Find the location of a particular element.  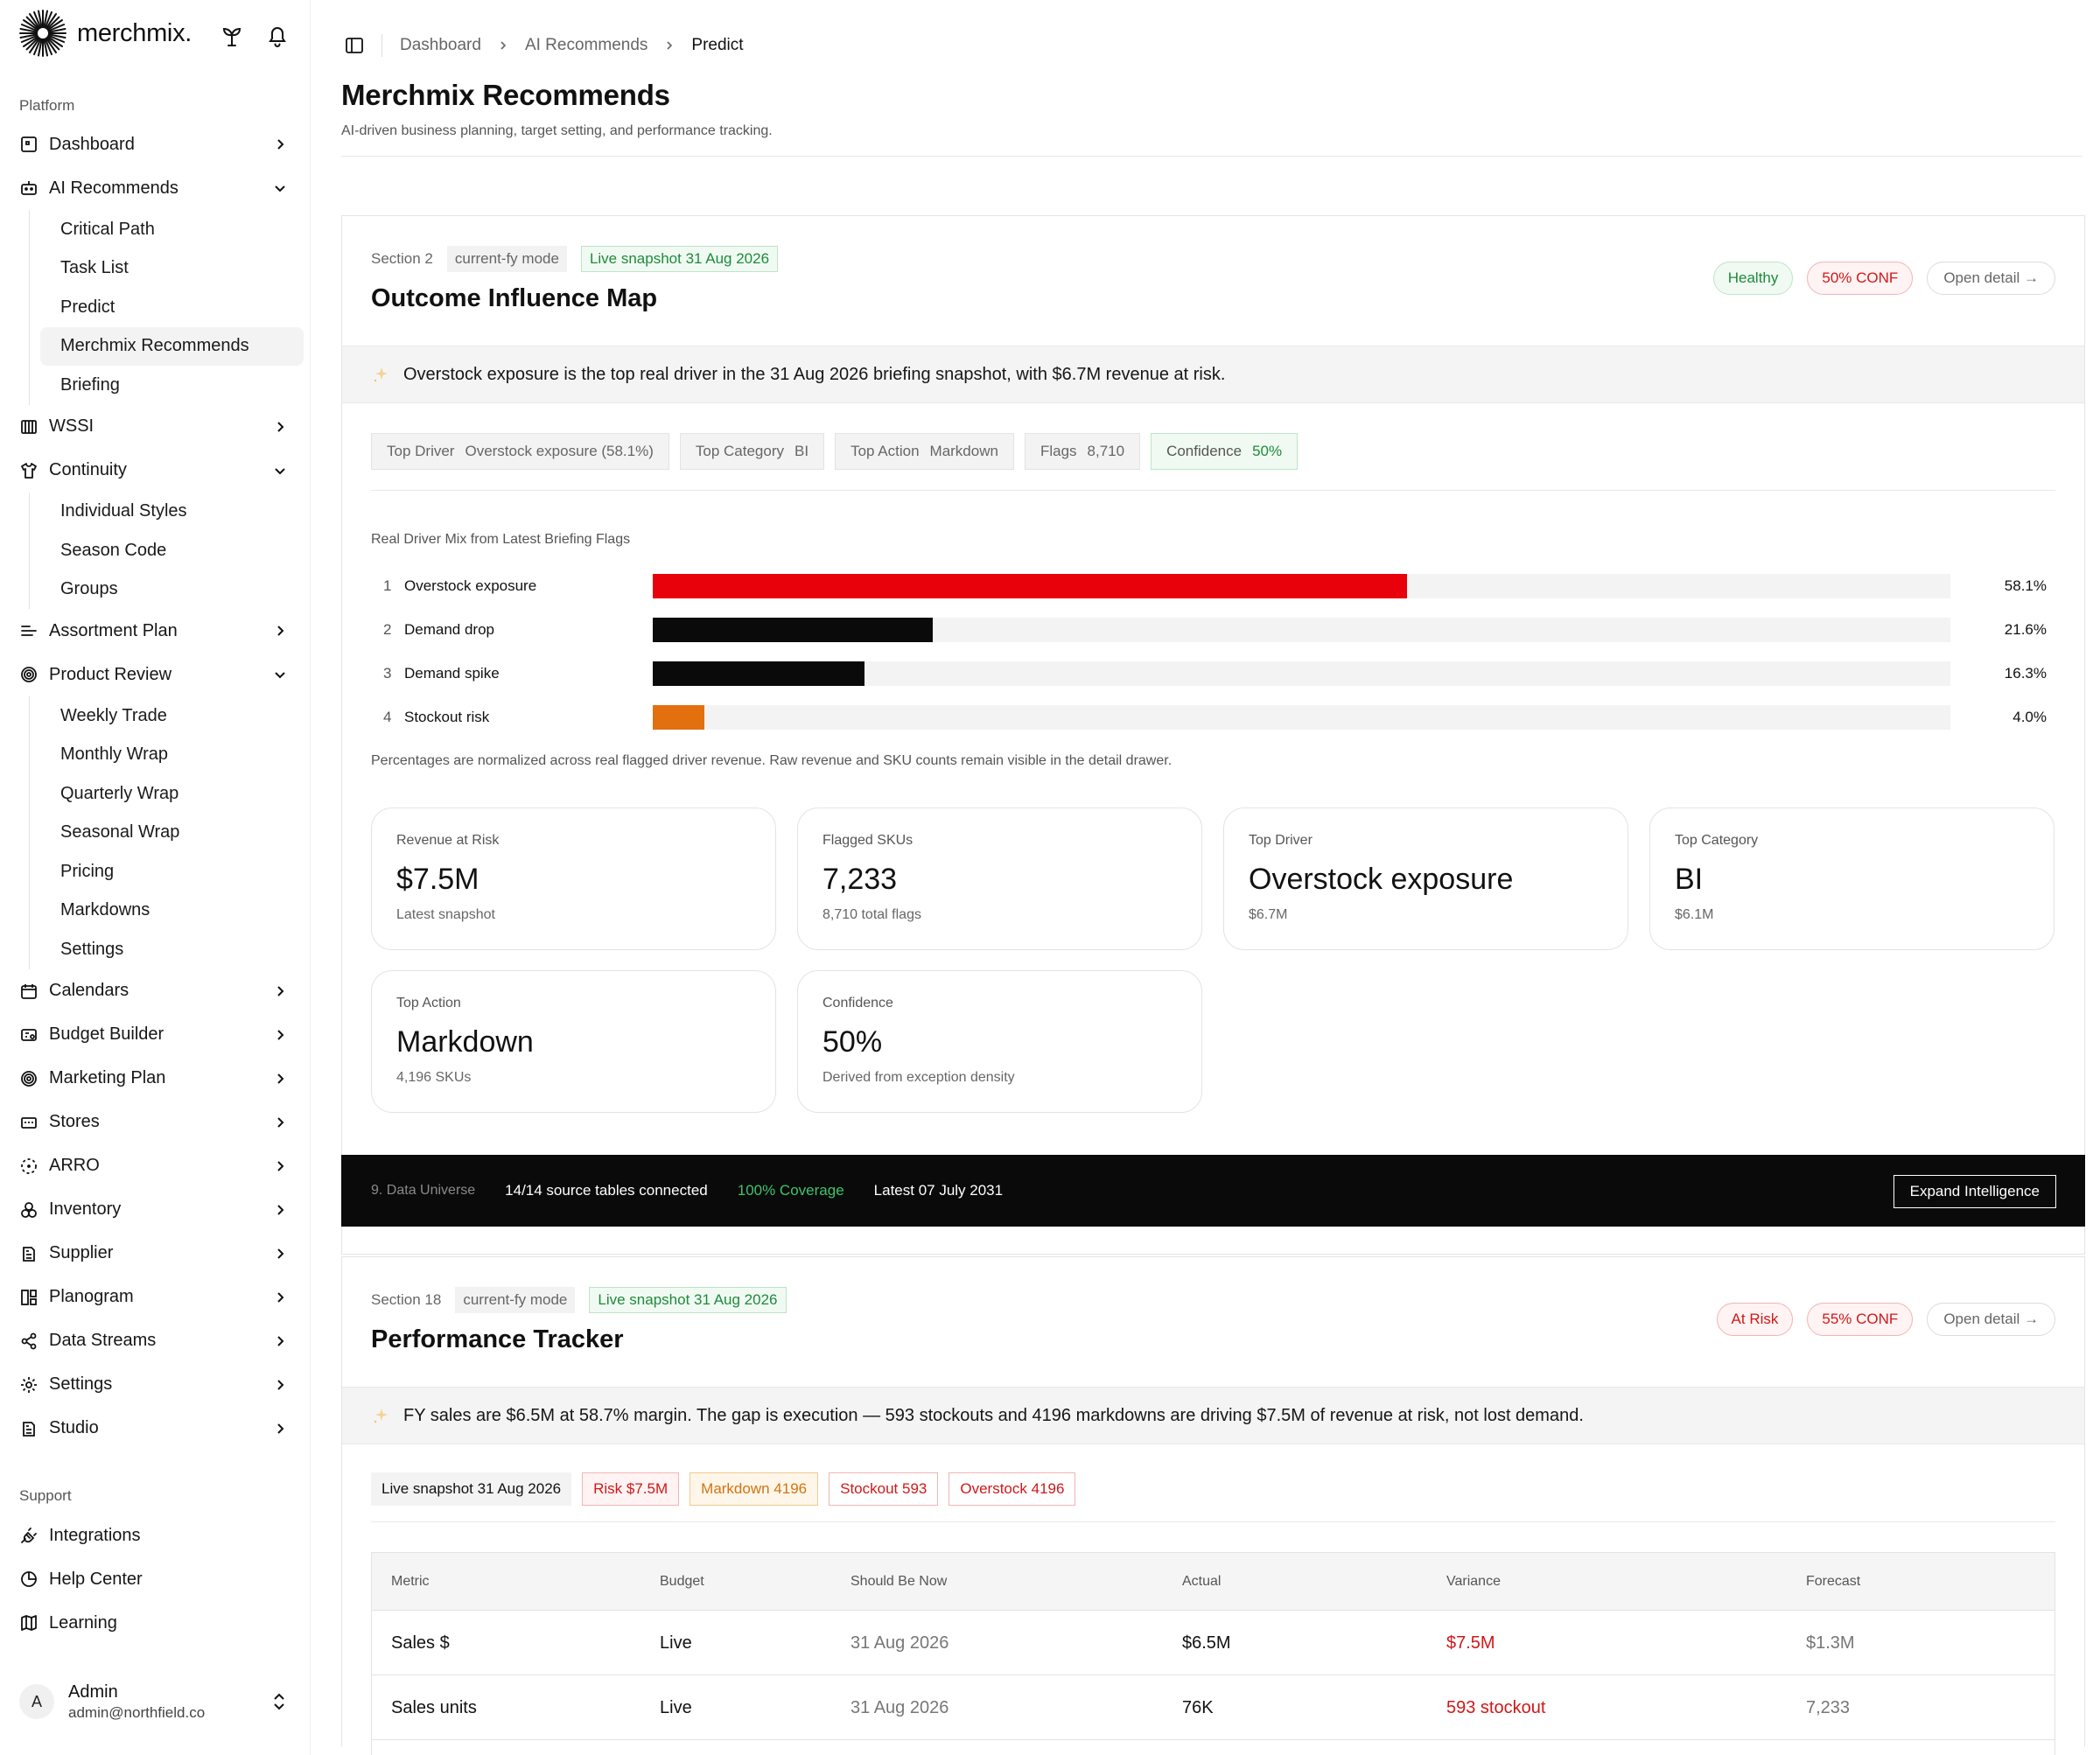

breadcrumb-dashboard: Dashboard is located at coordinates (440, 45).